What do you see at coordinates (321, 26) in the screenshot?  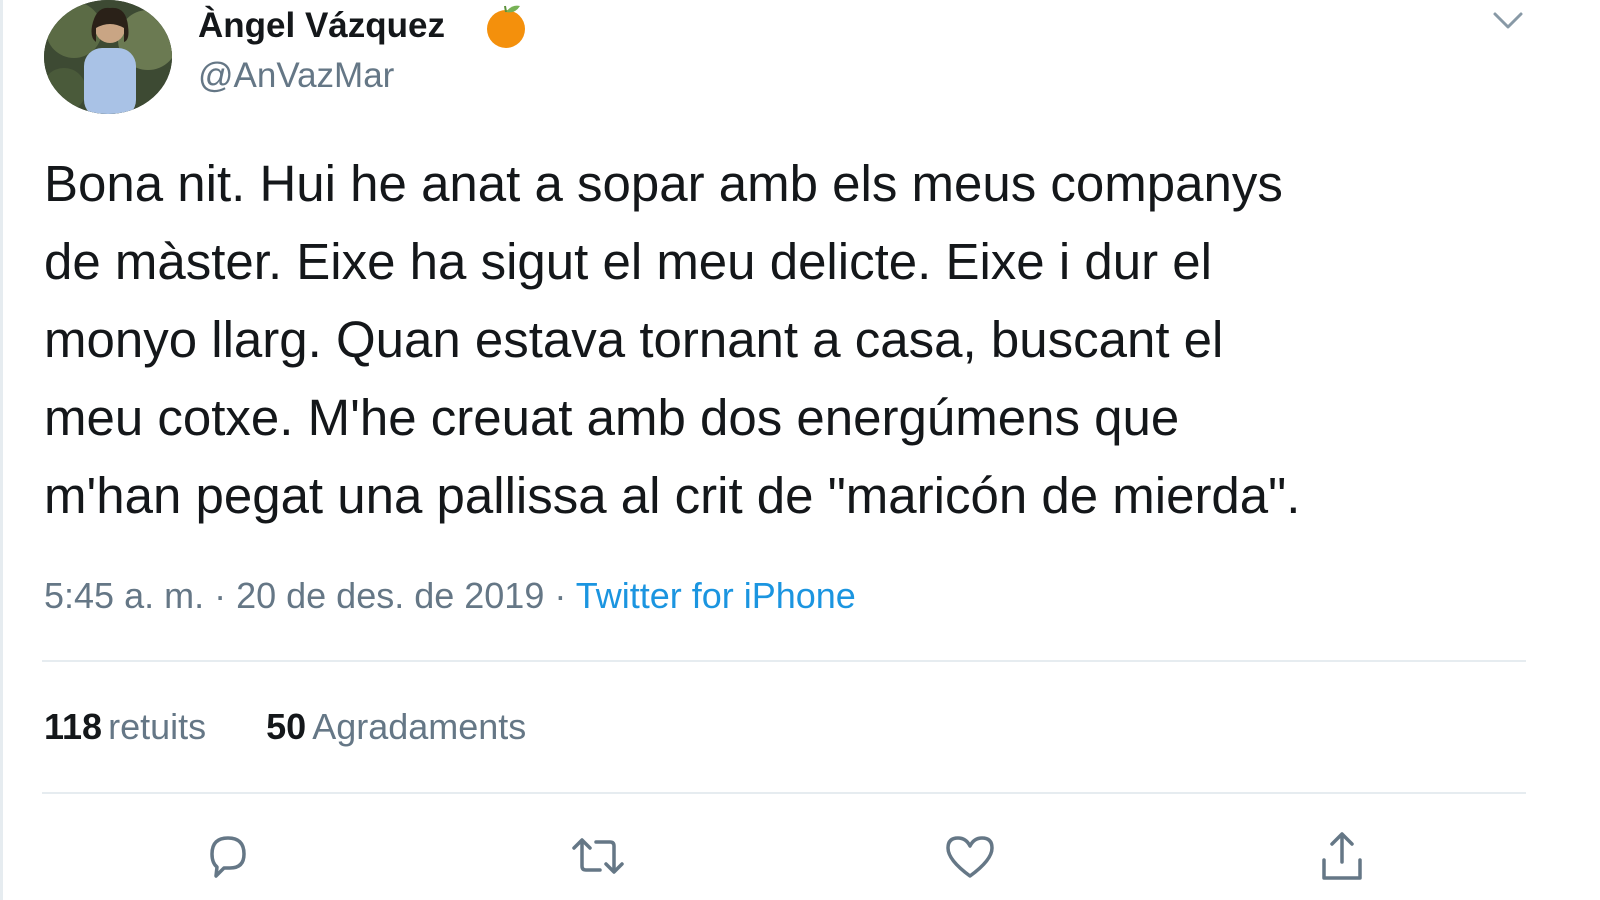 I see `author-name: Àngel Vázquez` at bounding box center [321, 26].